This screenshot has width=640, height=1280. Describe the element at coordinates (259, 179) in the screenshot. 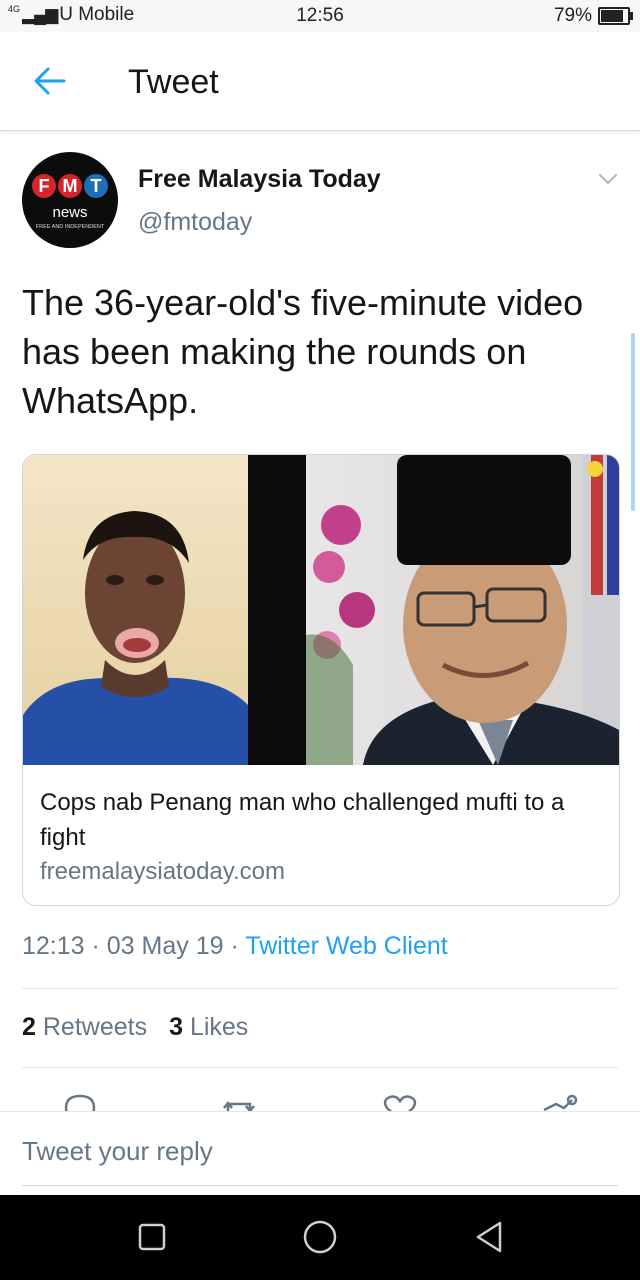

I see `author-name: Free Malaysia Today` at that location.